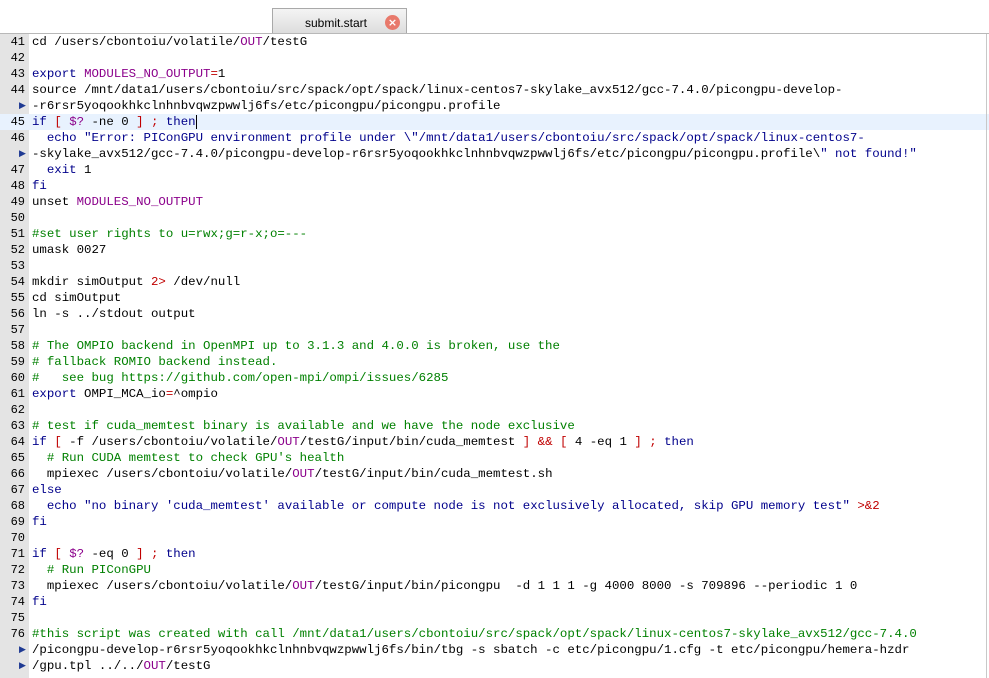 The image size is (989, 678). Describe the element at coordinates (494, 314) in the screenshot. I see `code-line: 56 ln -s ../stdout output` at that location.